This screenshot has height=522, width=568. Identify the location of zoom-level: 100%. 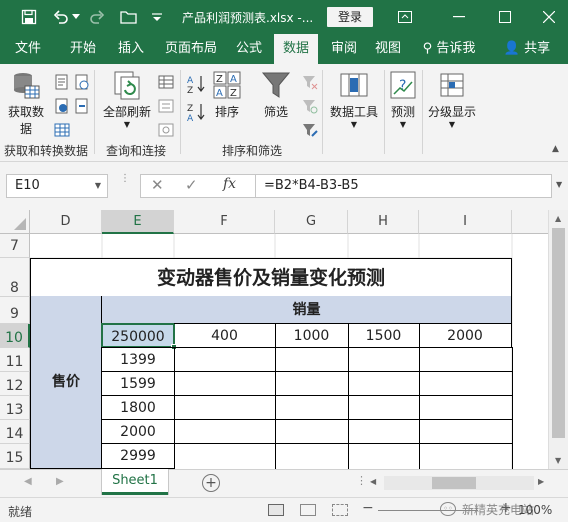
(535, 510).